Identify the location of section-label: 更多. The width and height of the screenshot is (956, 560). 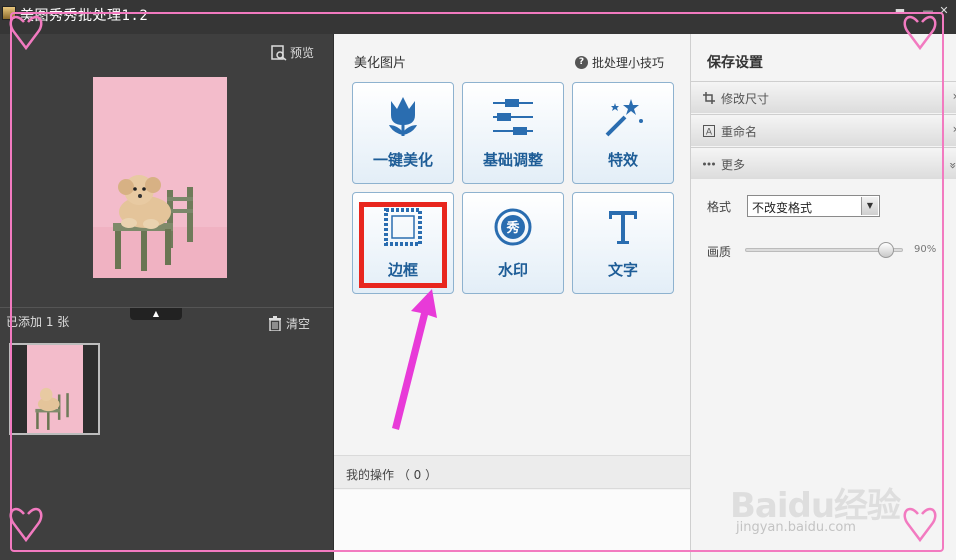
(733, 165).